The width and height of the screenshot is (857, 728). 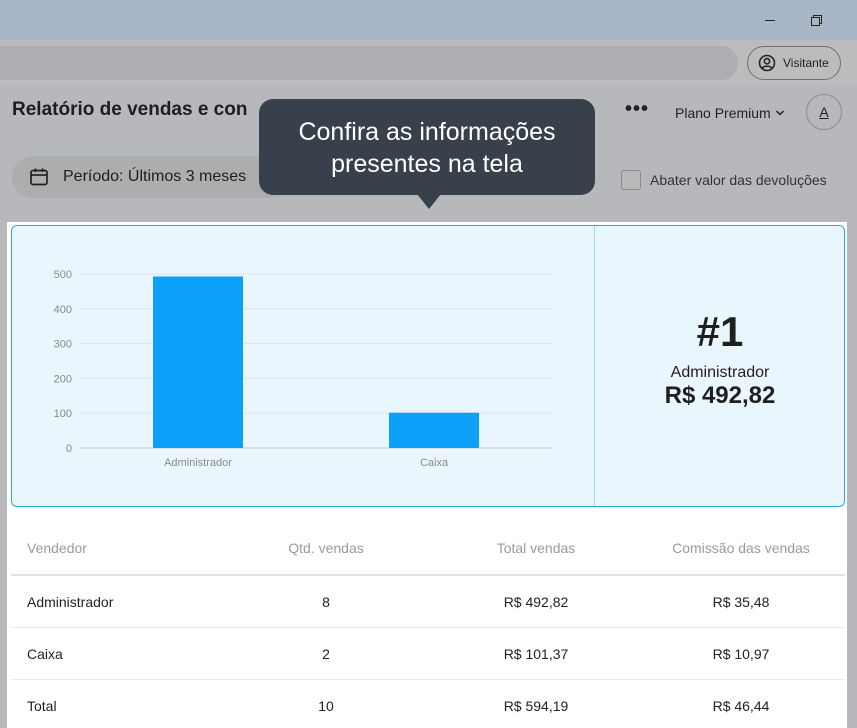 I want to click on plan-label: Plano Premium, so click(x=723, y=113).